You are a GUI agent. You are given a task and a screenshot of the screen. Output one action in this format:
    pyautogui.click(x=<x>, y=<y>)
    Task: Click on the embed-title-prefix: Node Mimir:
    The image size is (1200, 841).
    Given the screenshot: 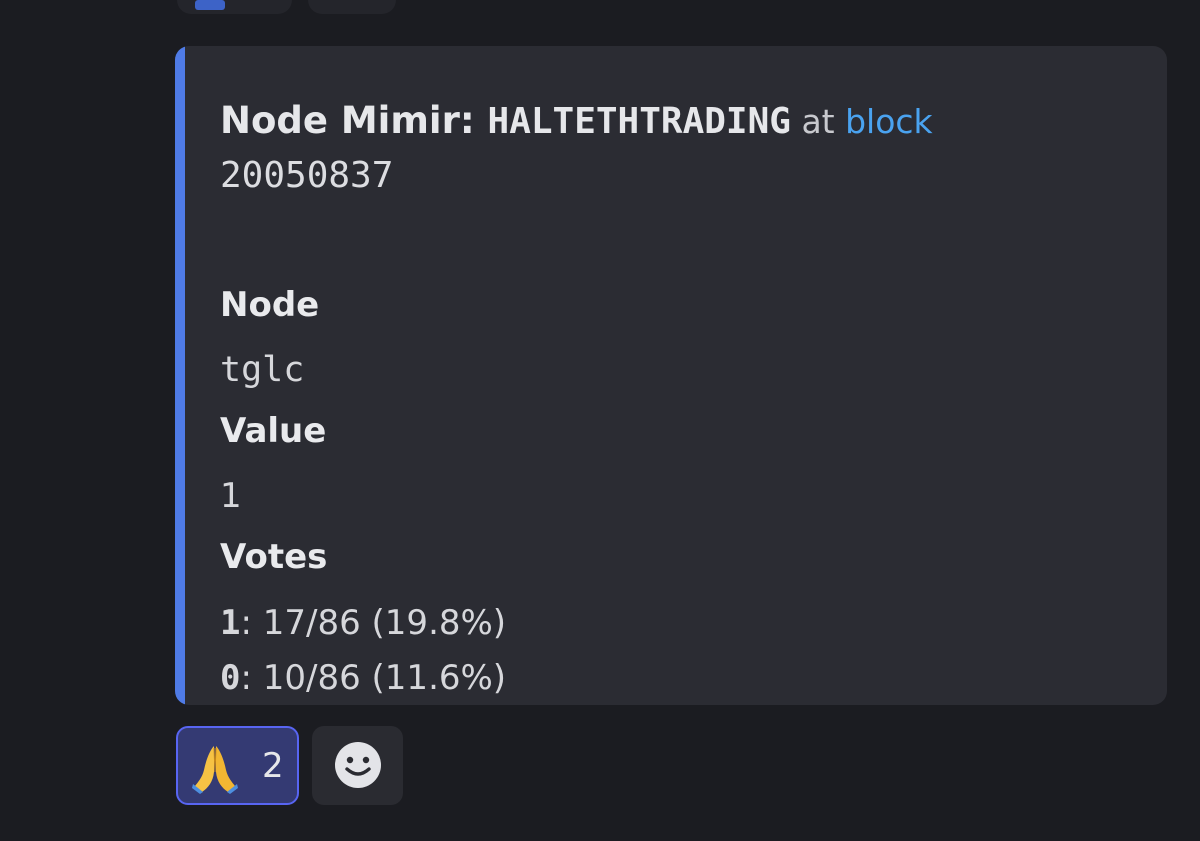 What is the action you would take?
    pyautogui.click(x=354, y=120)
    